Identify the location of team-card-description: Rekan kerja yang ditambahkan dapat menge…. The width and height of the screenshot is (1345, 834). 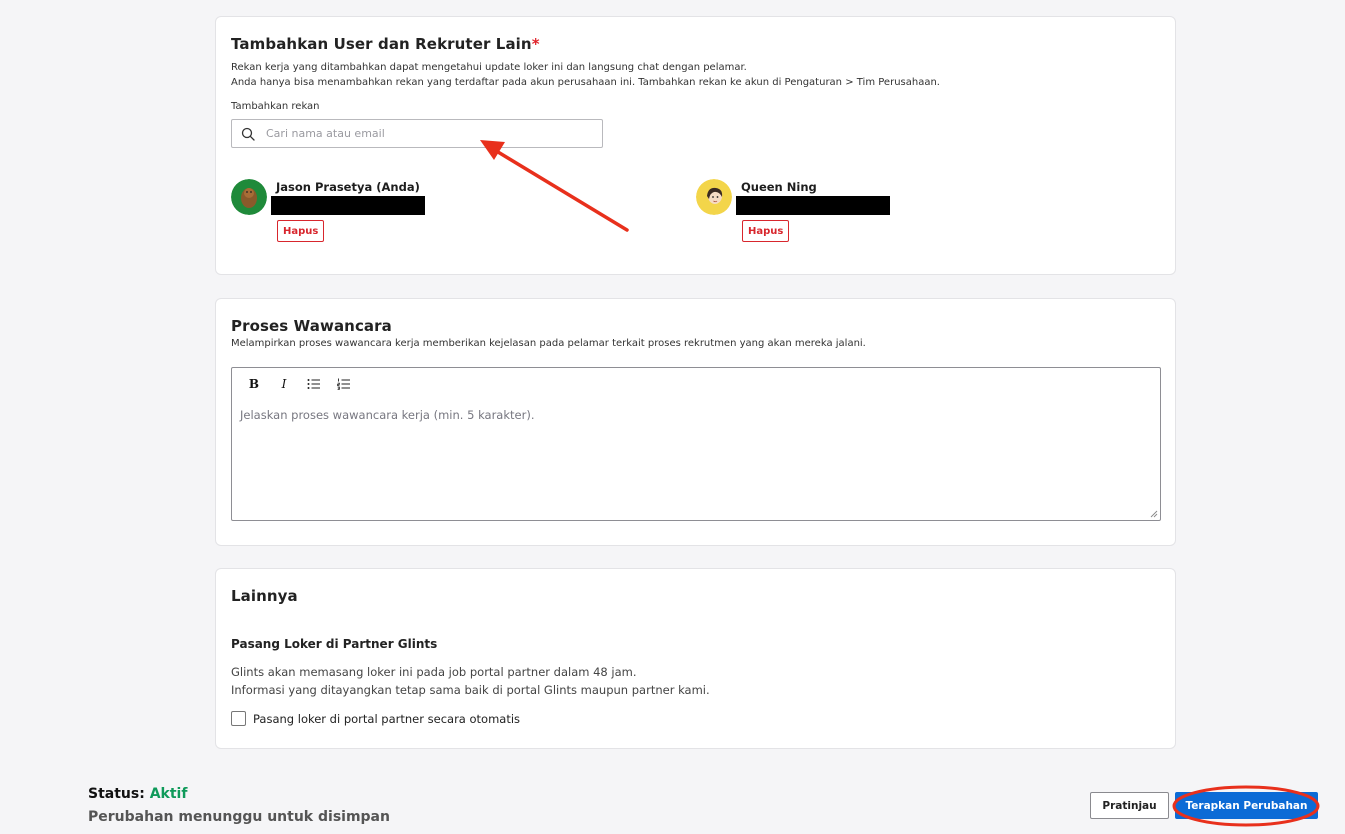
(585, 75).